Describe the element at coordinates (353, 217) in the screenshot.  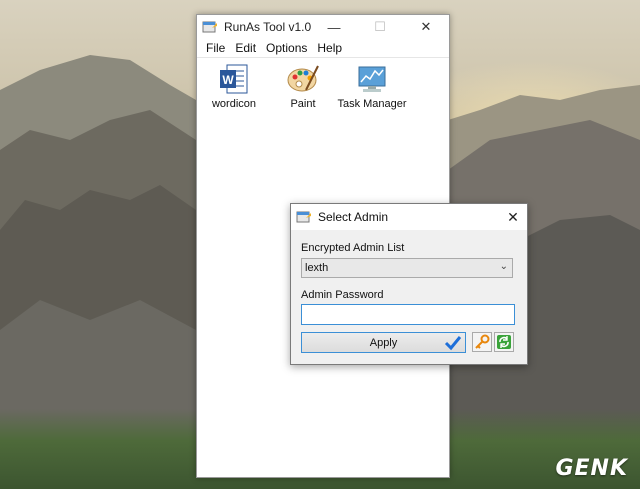
I see `dialog-title: Select Admin` at that location.